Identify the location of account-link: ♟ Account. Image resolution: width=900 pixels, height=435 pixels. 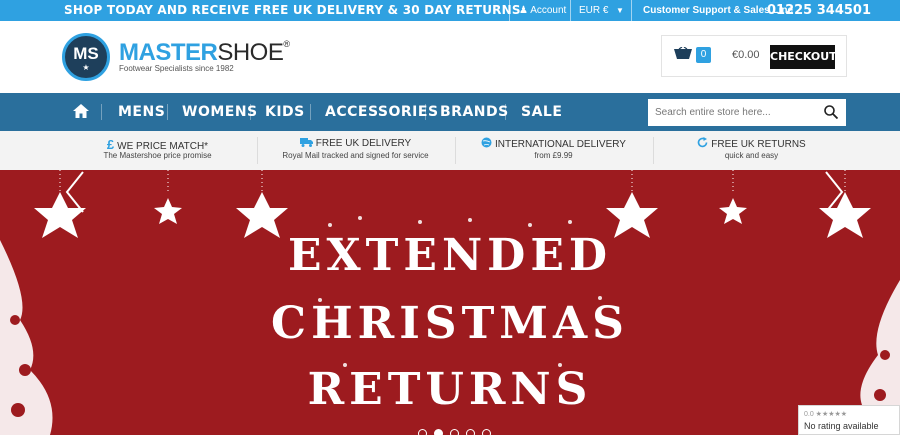
(542, 10).